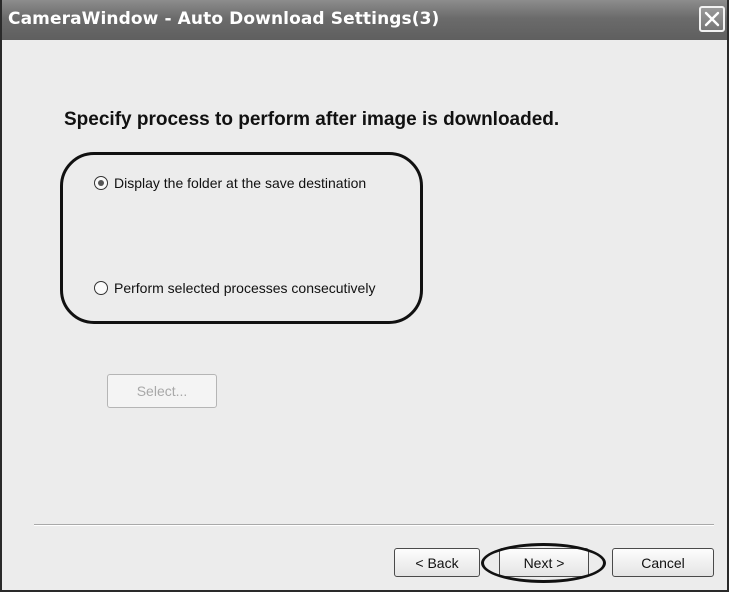 This screenshot has width=729, height=592. What do you see at coordinates (374, 525) in the screenshot?
I see `footer-separator` at bounding box center [374, 525].